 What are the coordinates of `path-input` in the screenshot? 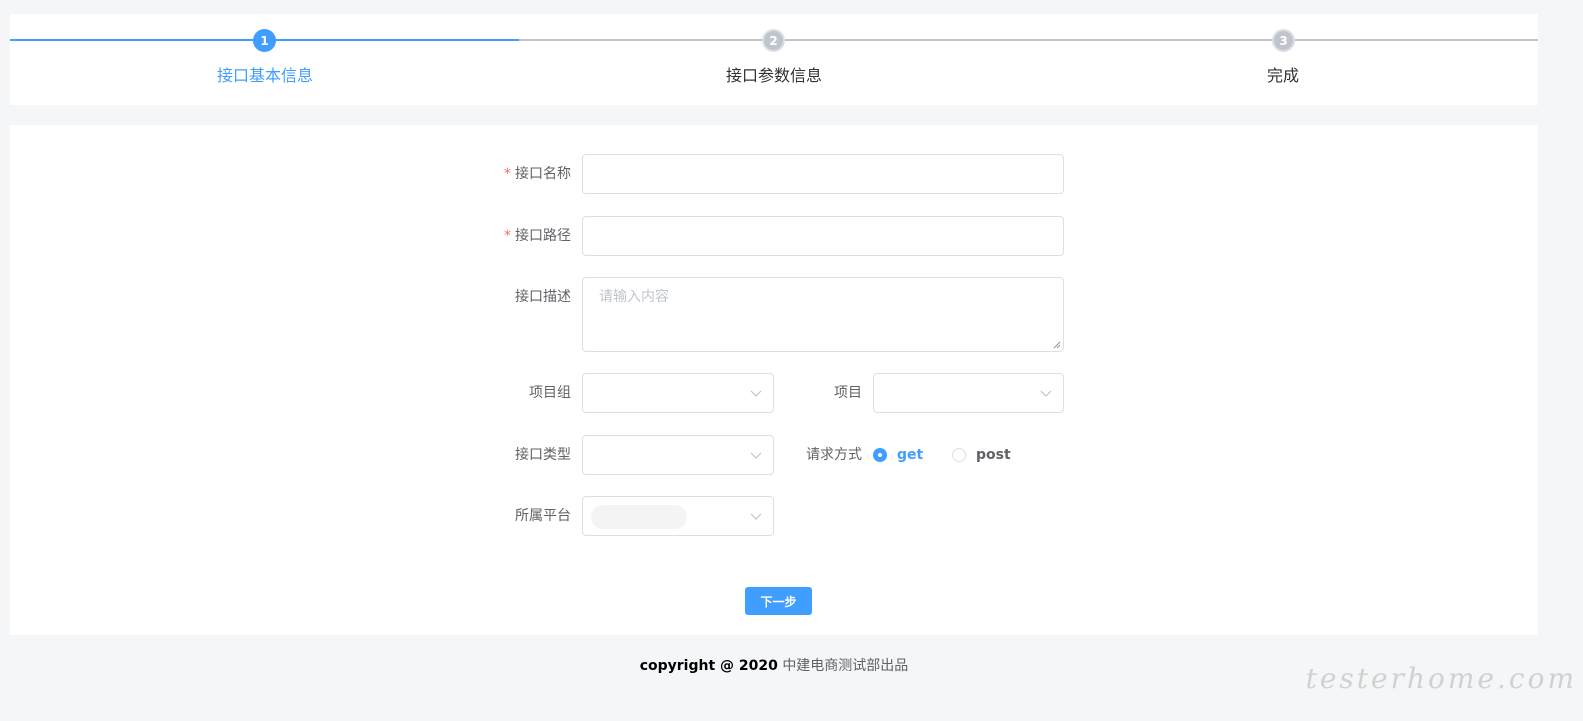 It's located at (823, 236).